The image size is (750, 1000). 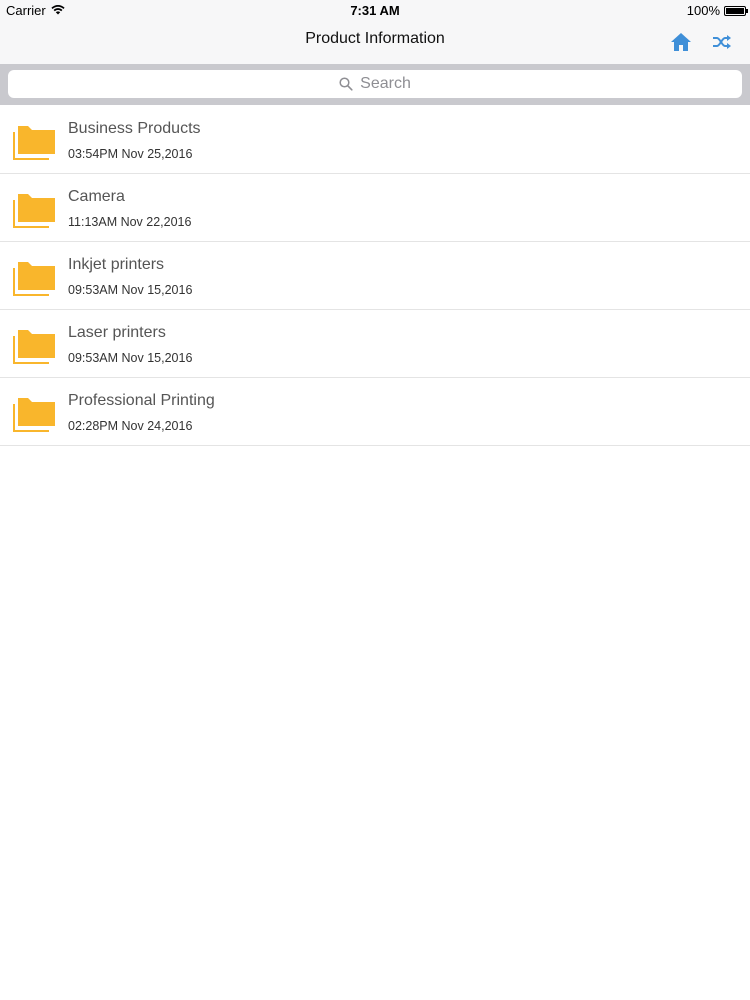 What do you see at coordinates (117, 332) in the screenshot?
I see `folder-name: Laser printers` at bounding box center [117, 332].